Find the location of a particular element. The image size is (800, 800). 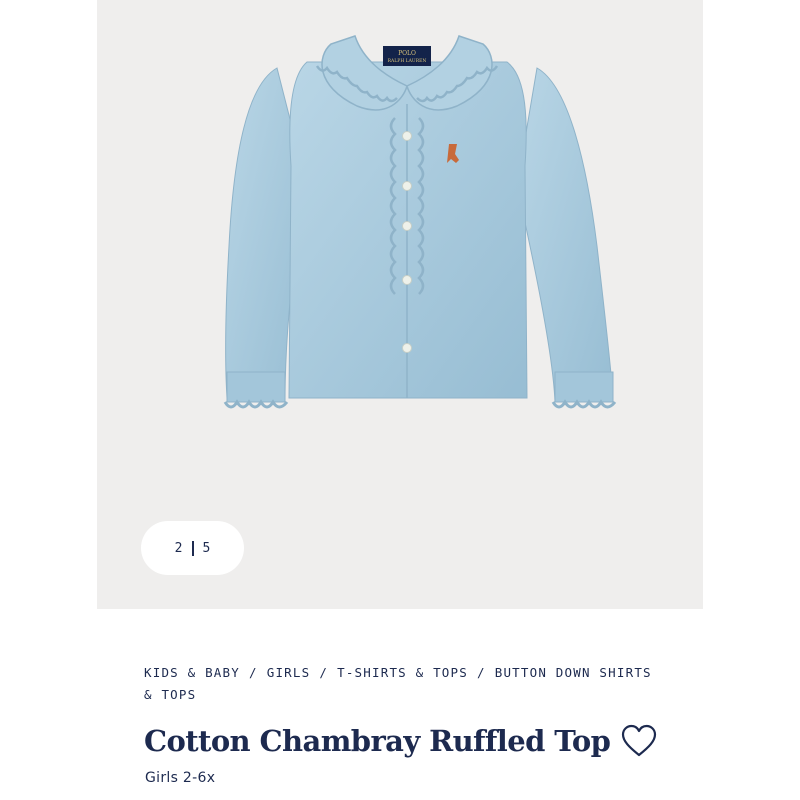

counter-divider is located at coordinates (192, 548).